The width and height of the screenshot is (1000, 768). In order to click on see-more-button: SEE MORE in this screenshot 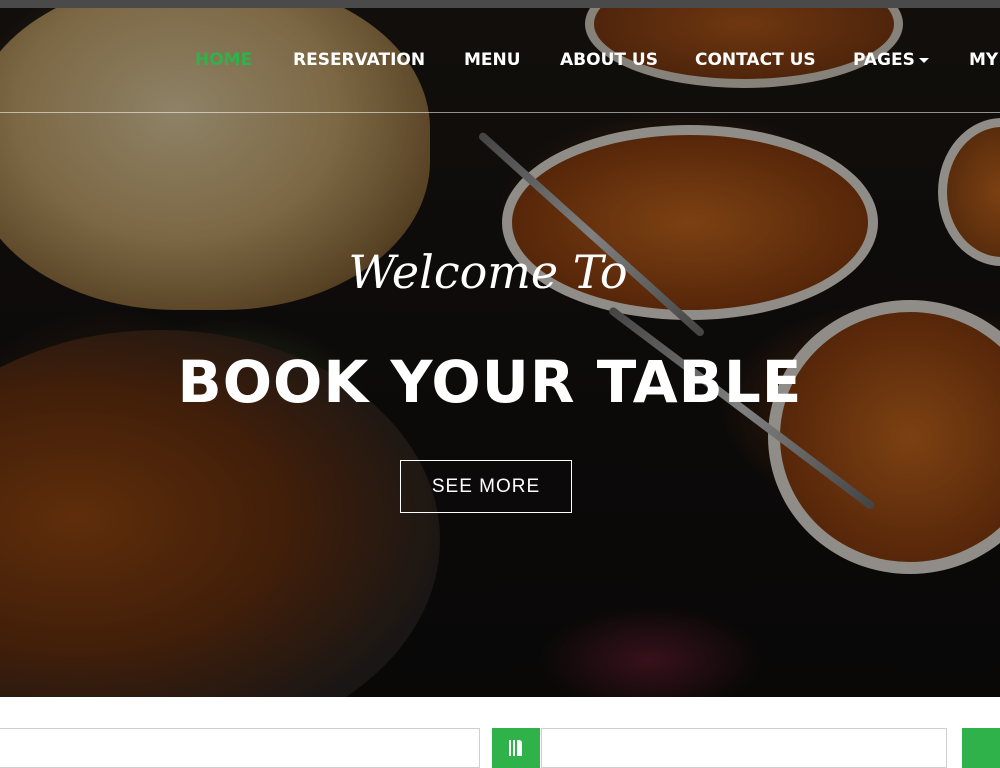, I will do `click(486, 486)`.